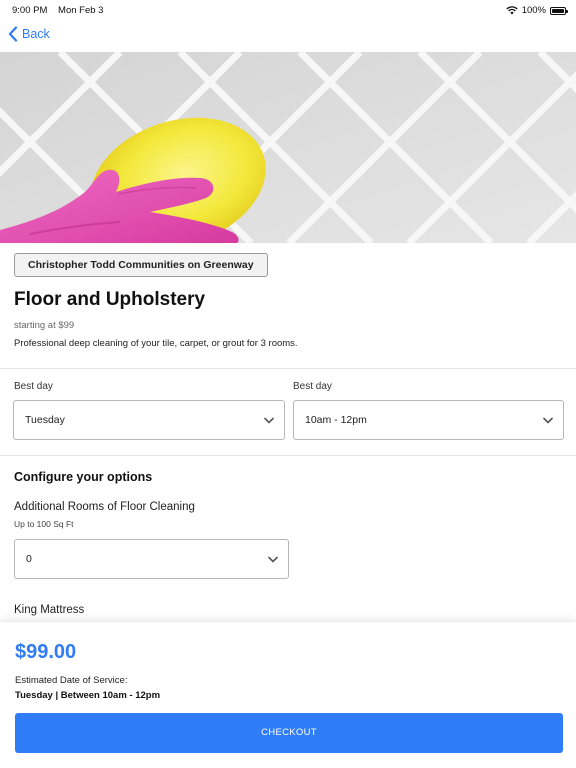  Describe the element at coordinates (533, 10) in the screenshot. I see `battery-percent: 100%` at that location.